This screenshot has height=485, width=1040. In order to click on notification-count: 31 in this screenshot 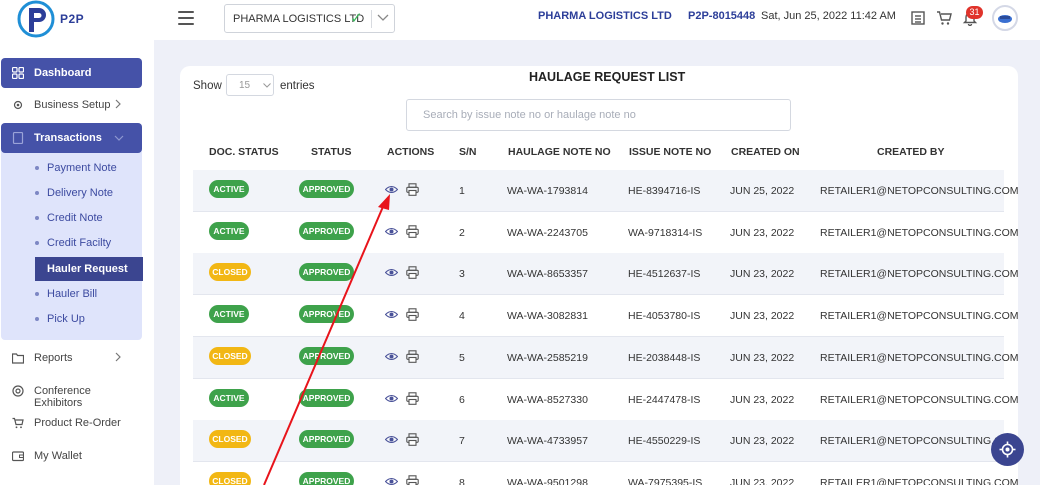, I will do `click(974, 12)`.